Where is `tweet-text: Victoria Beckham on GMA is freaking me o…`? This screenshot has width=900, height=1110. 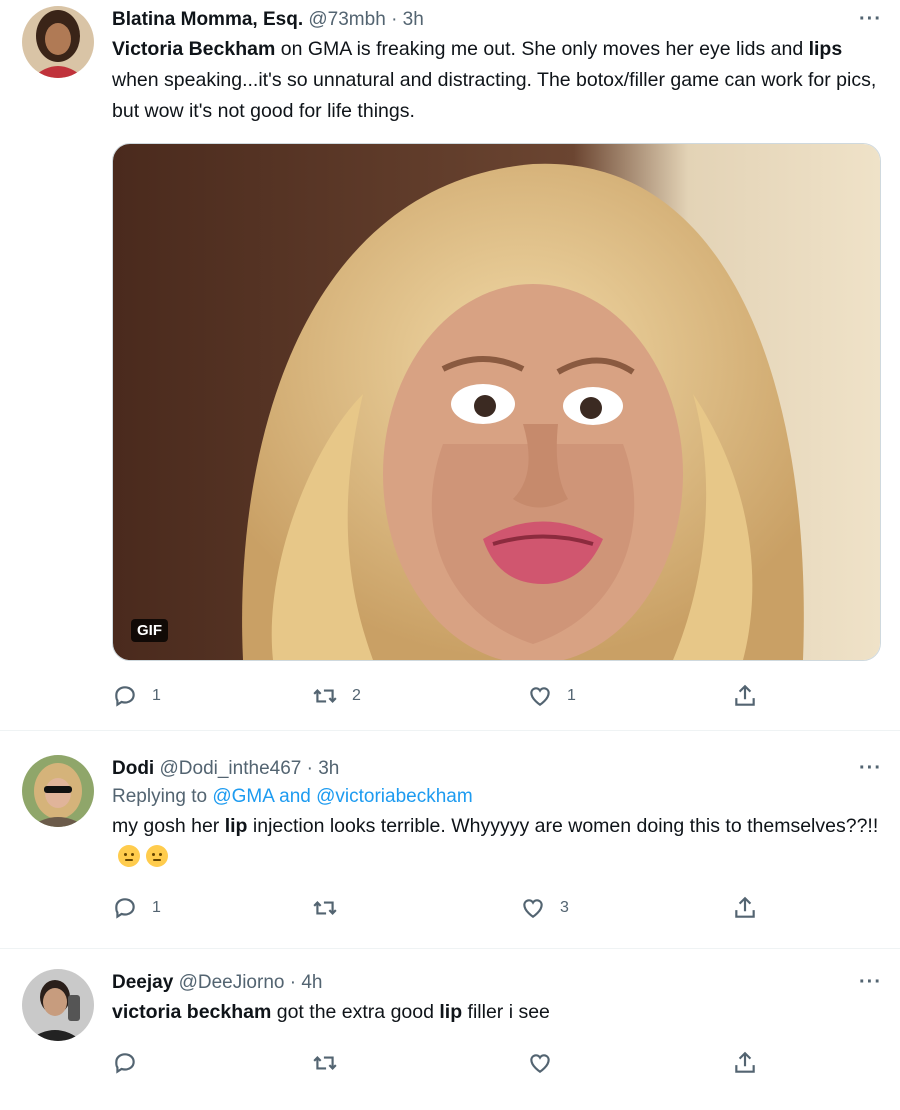 tweet-text: Victoria Beckham on GMA is freaking me o… is located at coordinates (498, 80).